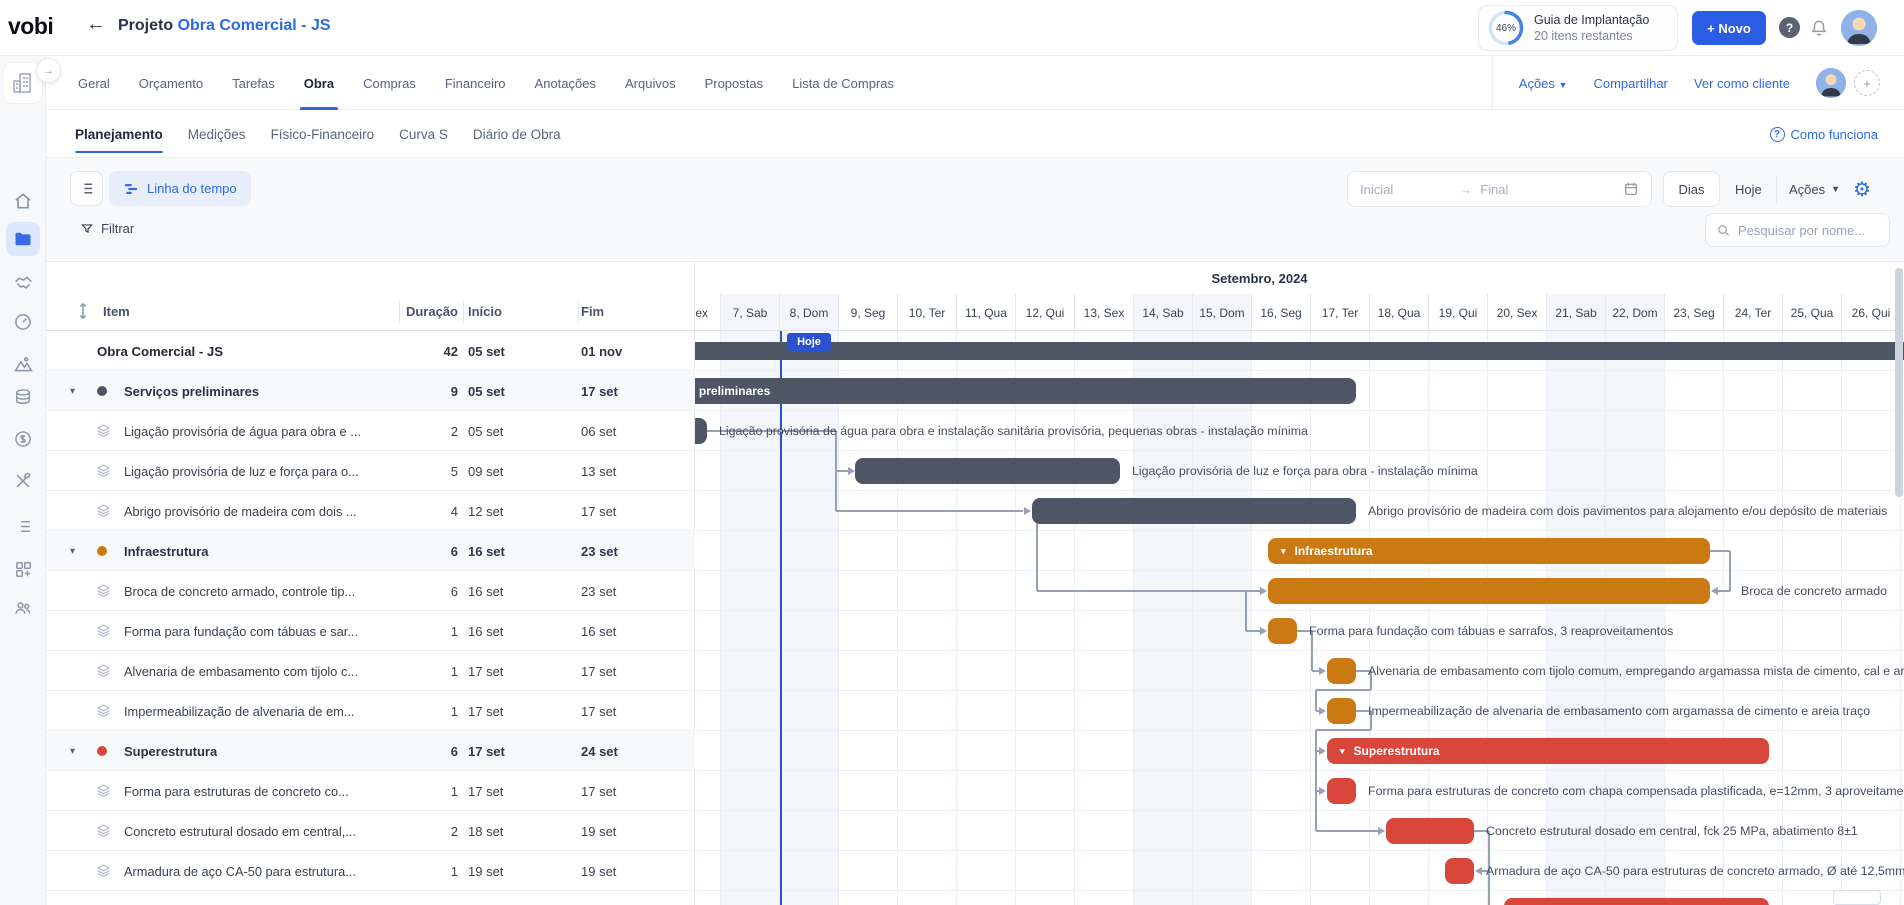 The image size is (1904, 905). What do you see at coordinates (1548, 751) in the screenshot?
I see `group-bar: ▾ Superestrutura` at bounding box center [1548, 751].